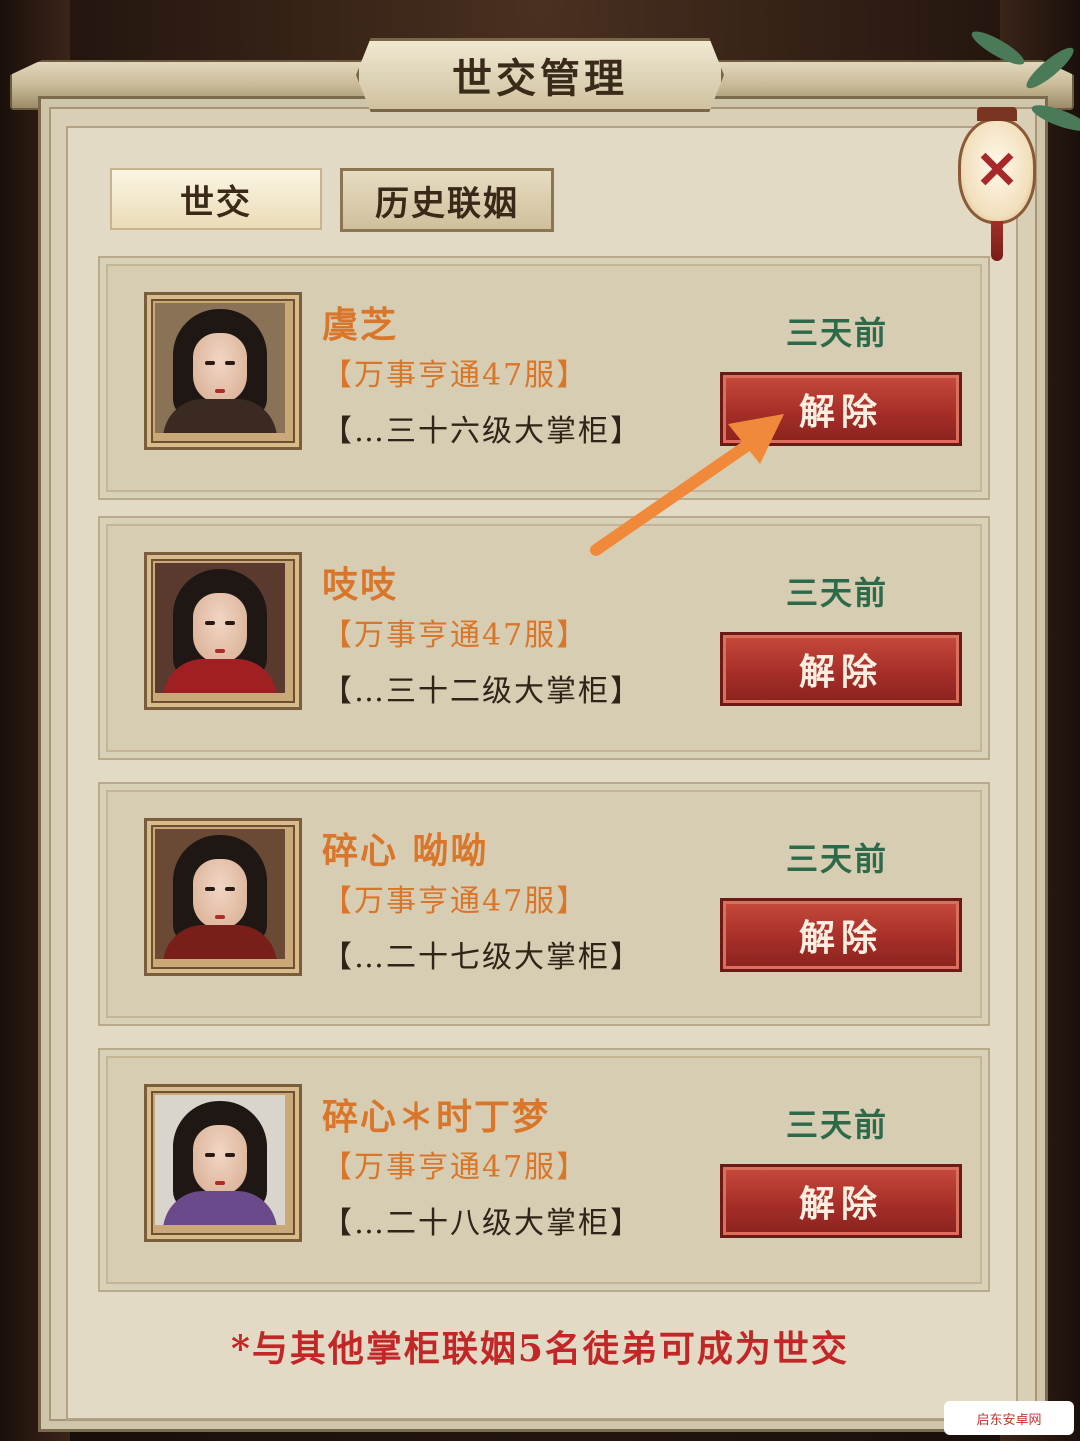 This screenshot has height=1441, width=1080. I want to click on player-rank: 【…三十二级大掌柜】, so click(482, 691).